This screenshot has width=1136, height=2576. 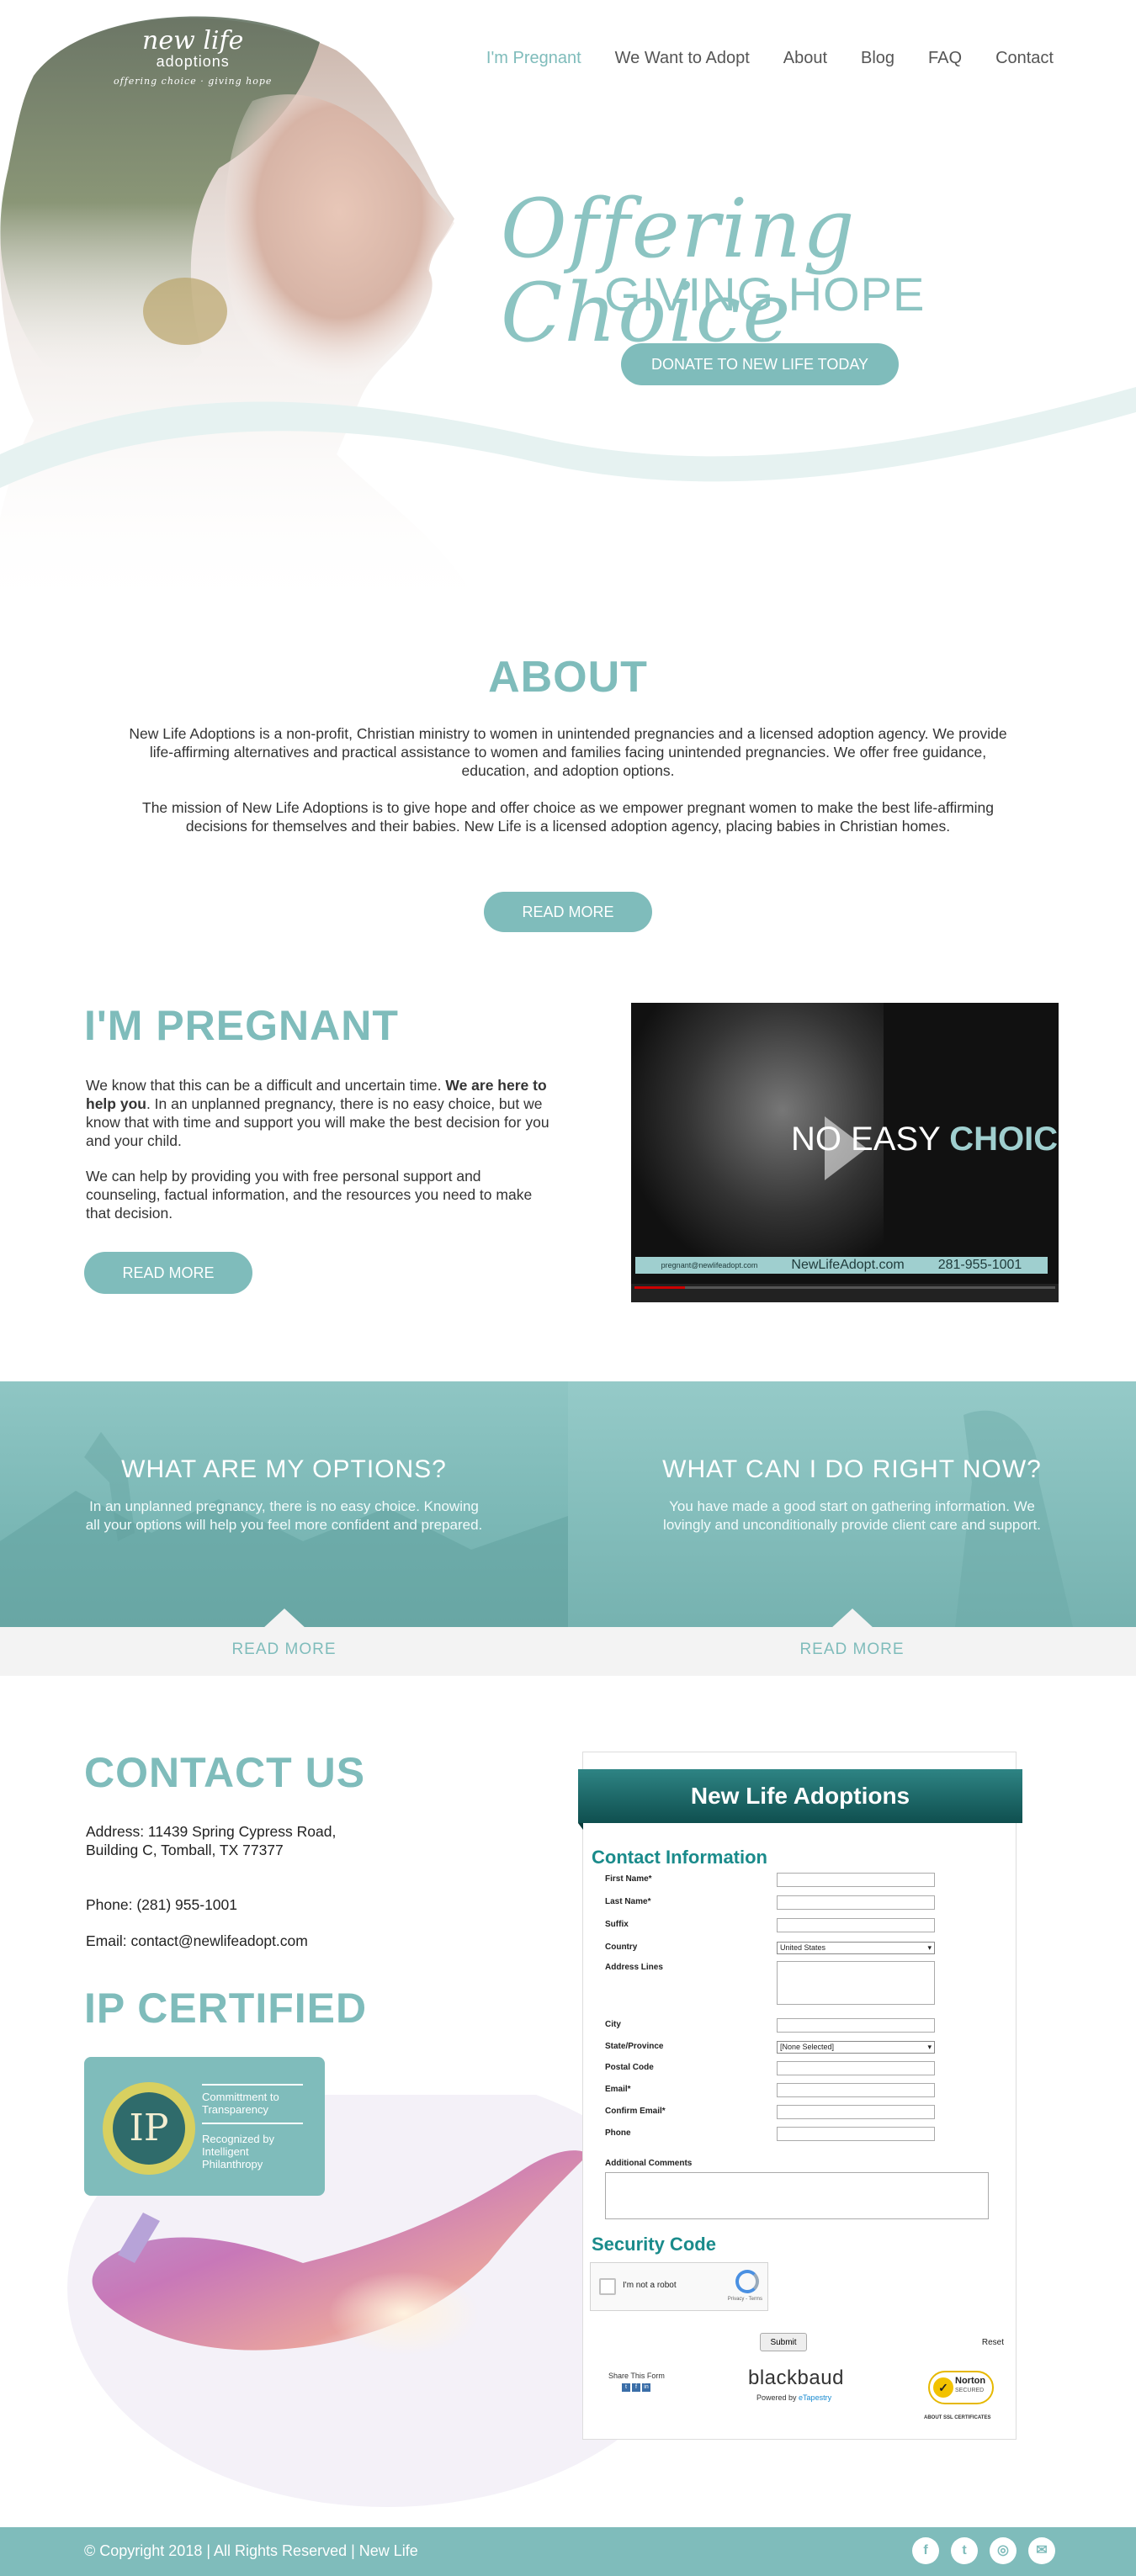 What do you see at coordinates (568, 912) in the screenshot?
I see `about-read-more-button: READ MORE` at bounding box center [568, 912].